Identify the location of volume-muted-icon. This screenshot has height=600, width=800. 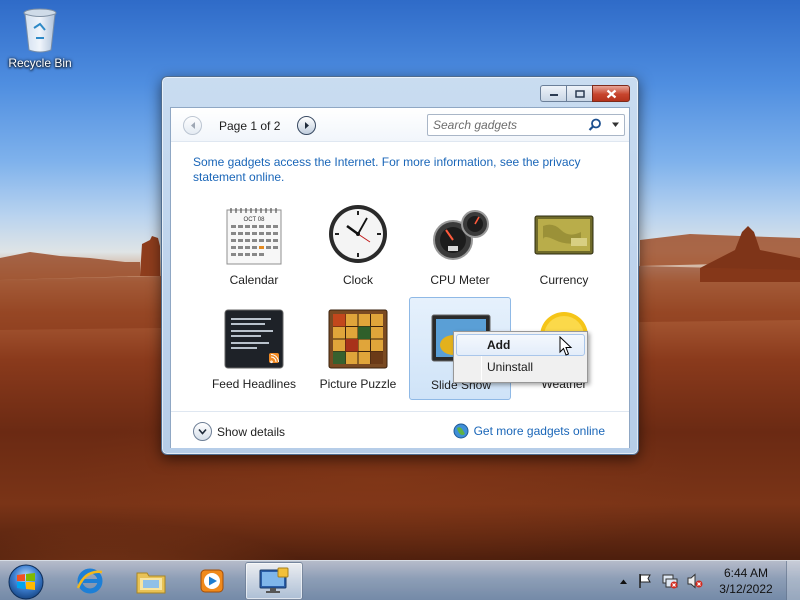
(695, 581).